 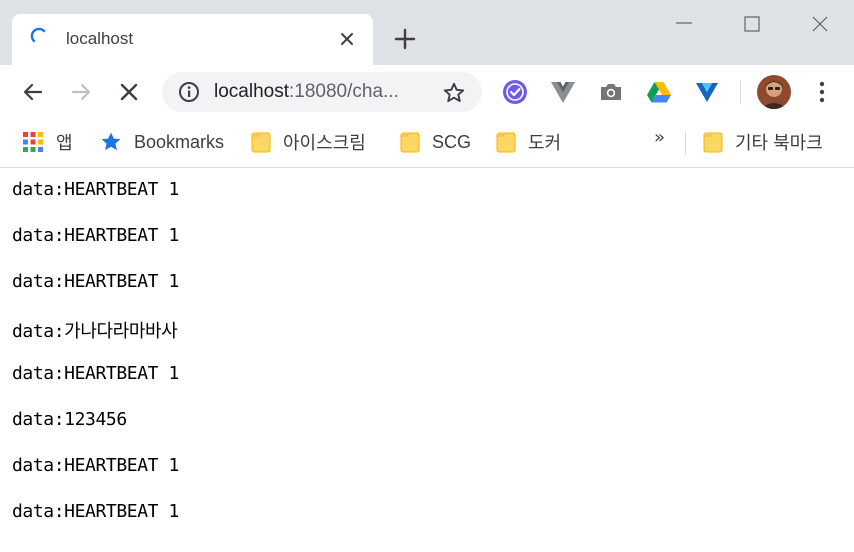 I want to click on maximize-icon, so click(x=752, y=25).